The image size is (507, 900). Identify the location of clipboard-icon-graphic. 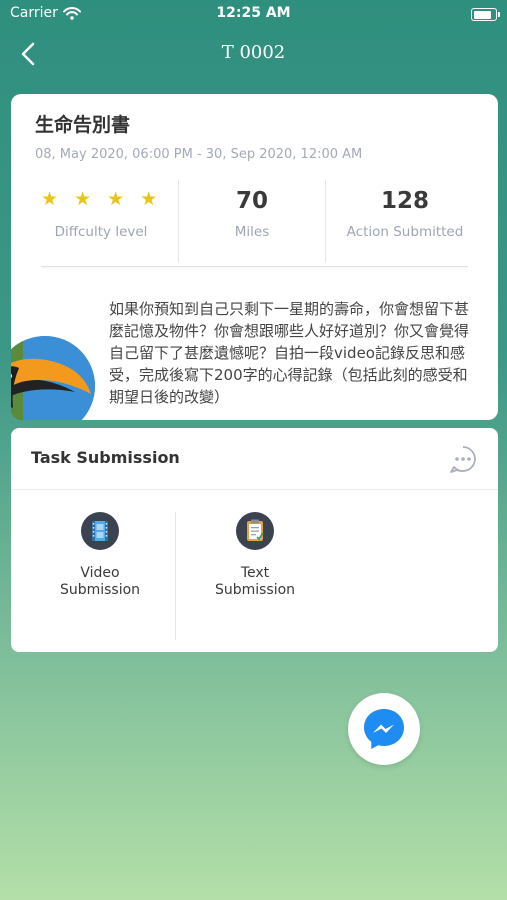
(255, 530).